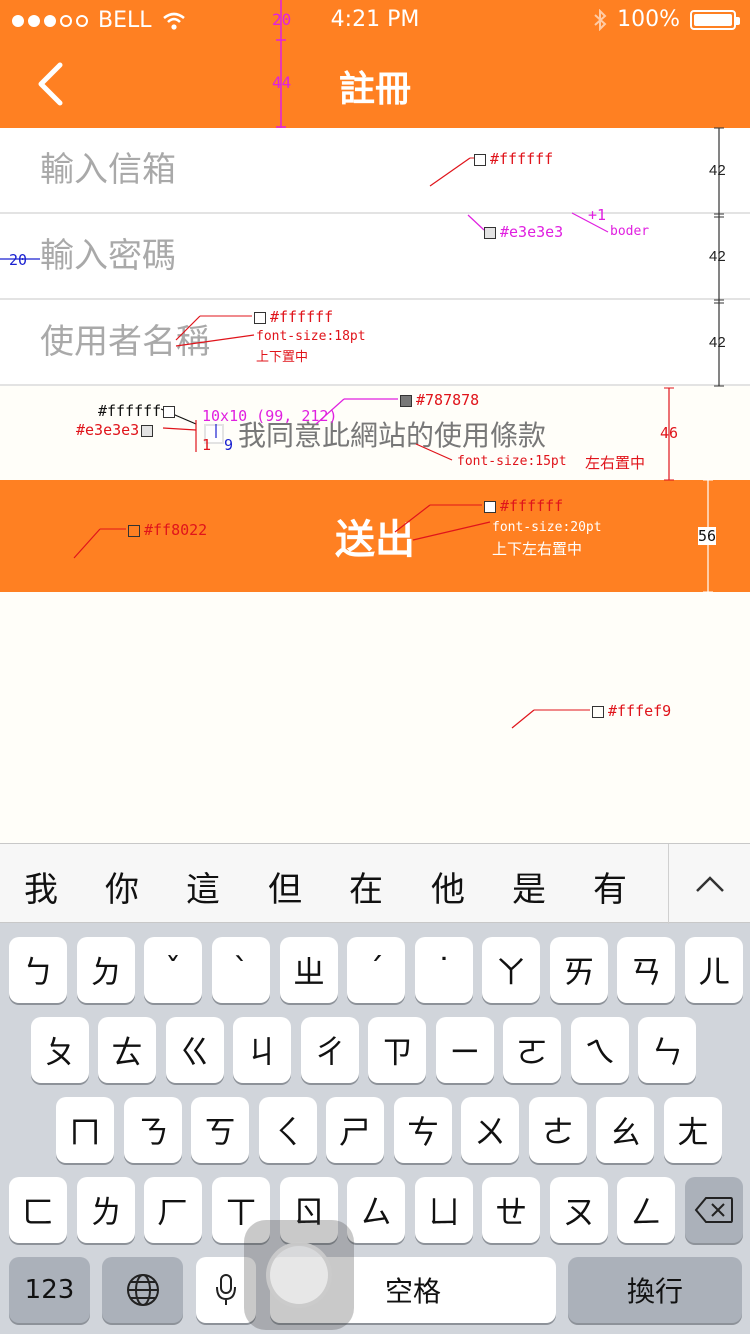 The width and height of the screenshot is (750, 1334). I want to click on key: ㄇ, so click(85, 1130).